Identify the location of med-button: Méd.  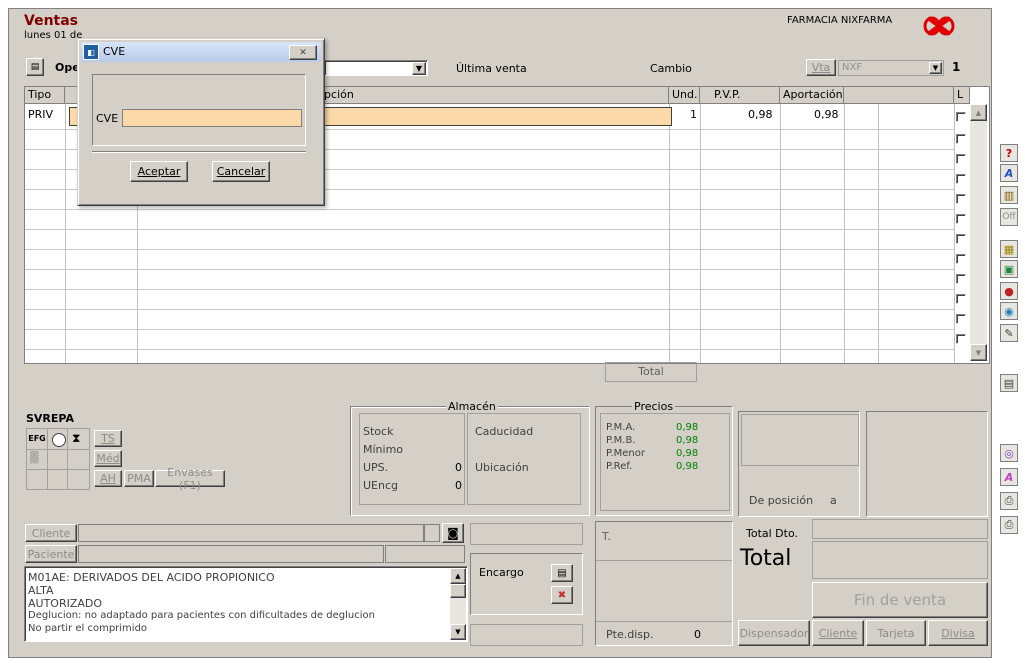
(108, 458).